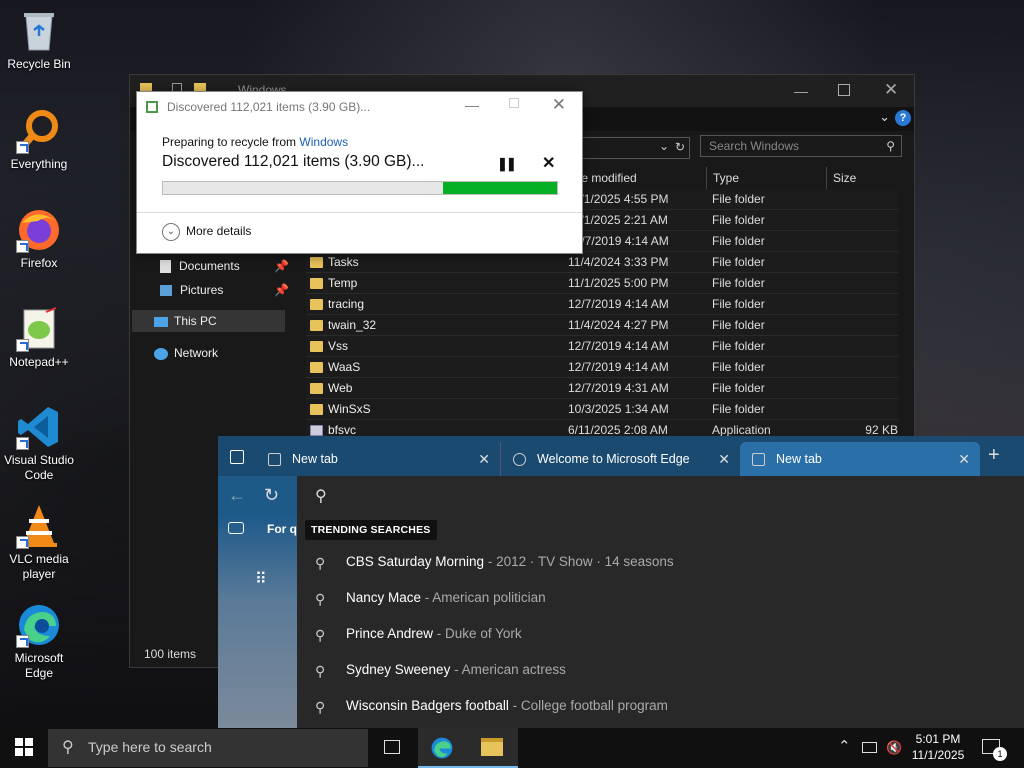 The height and width of the screenshot is (768, 1024). What do you see at coordinates (257, 622) in the screenshot?
I see `newtab-page-background` at bounding box center [257, 622].